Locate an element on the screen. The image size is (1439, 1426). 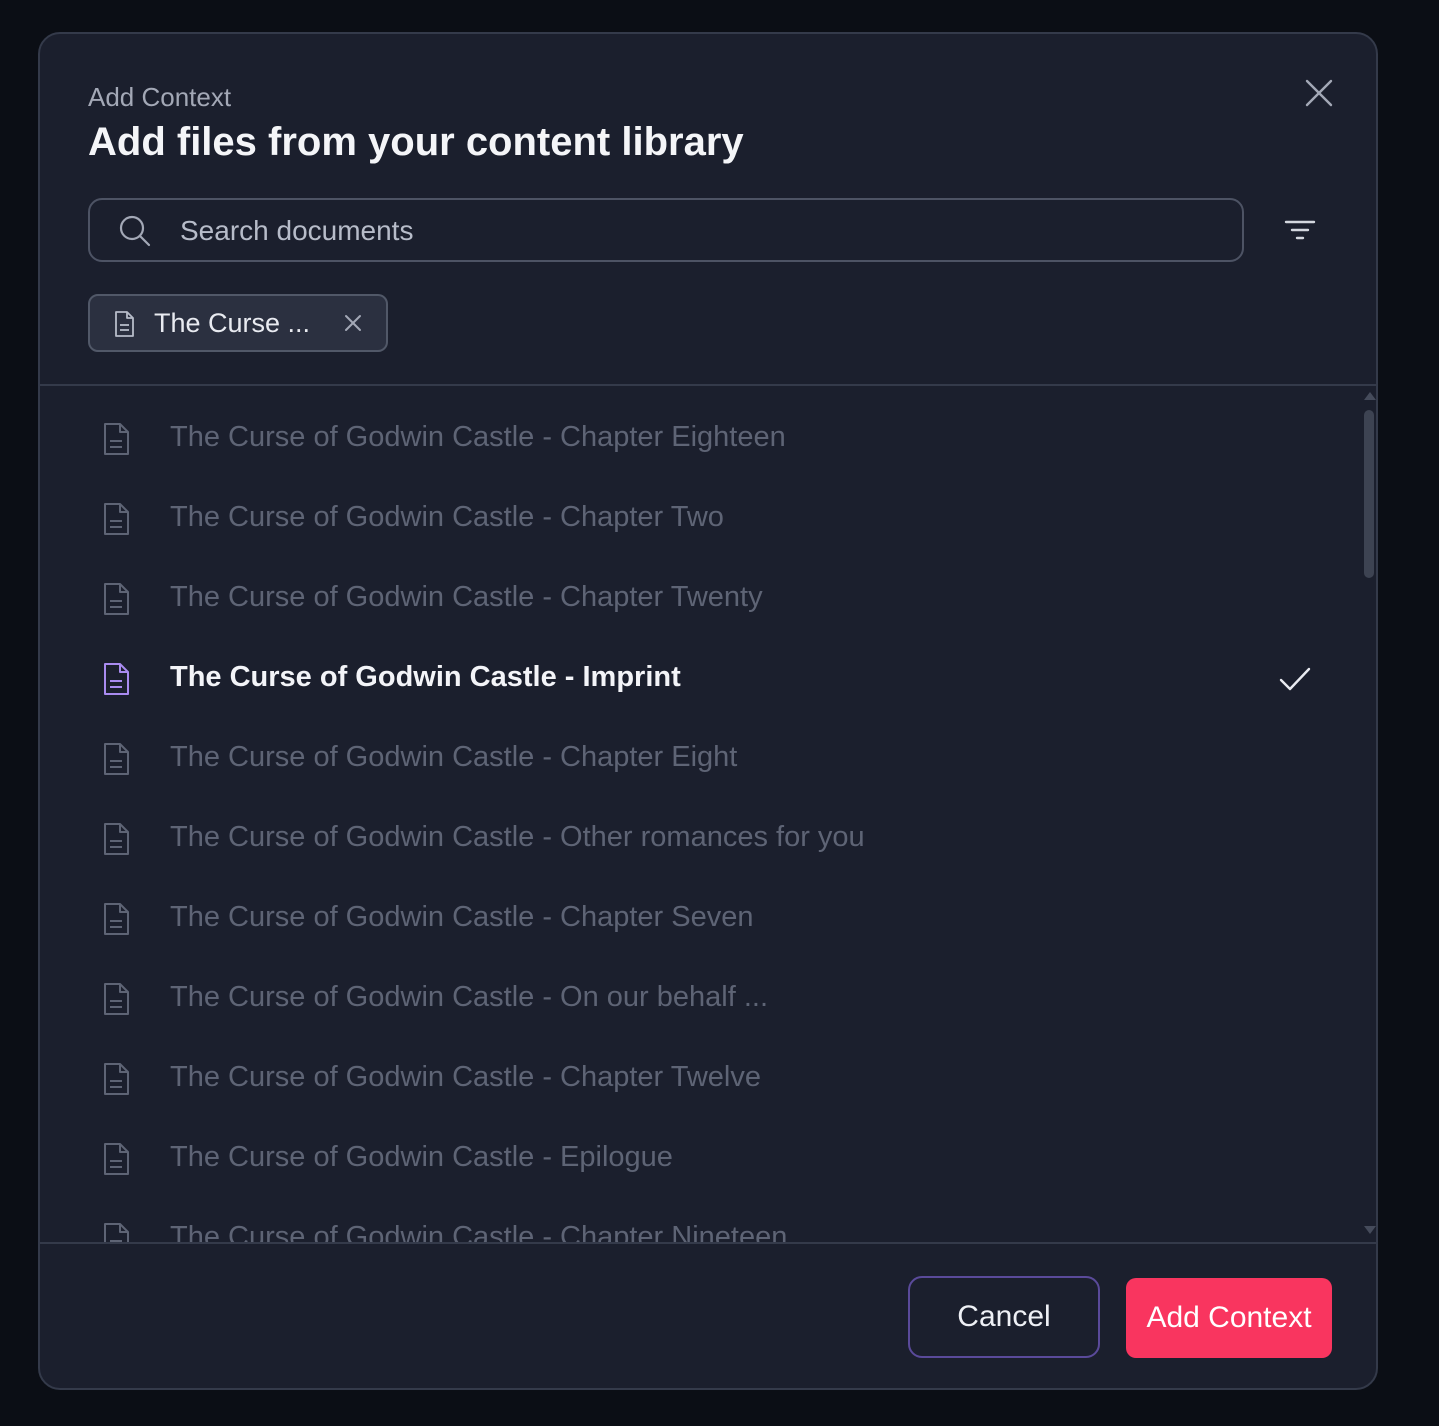
scroll-down-arrow-icon is located at coordinates (1370, 1230).